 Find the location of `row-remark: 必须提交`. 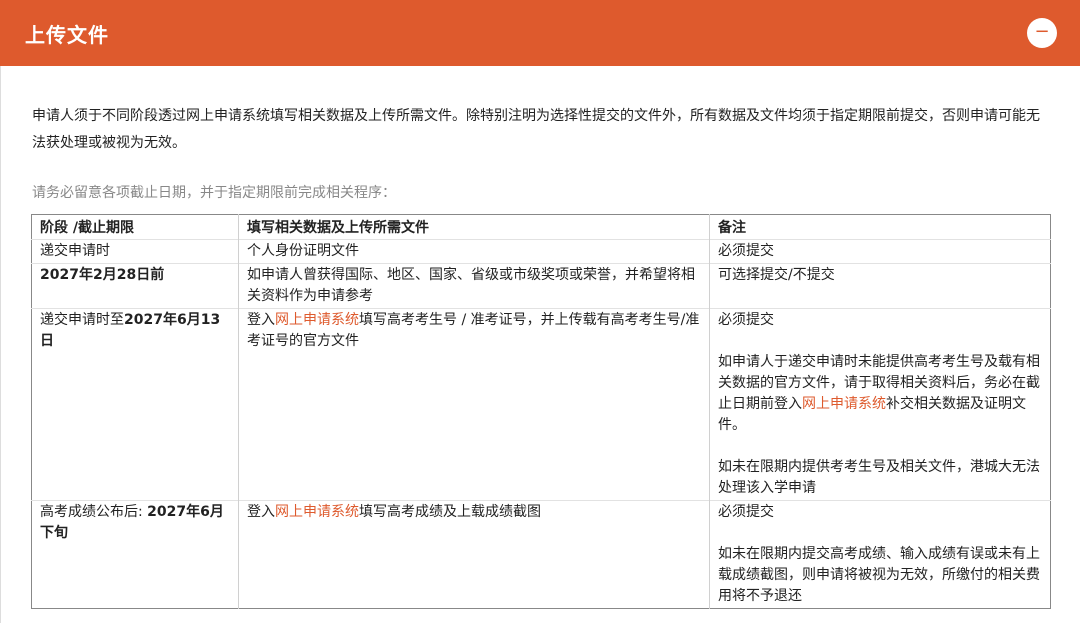

row-remark: 必须提交 is located at coordinates (880, 251).